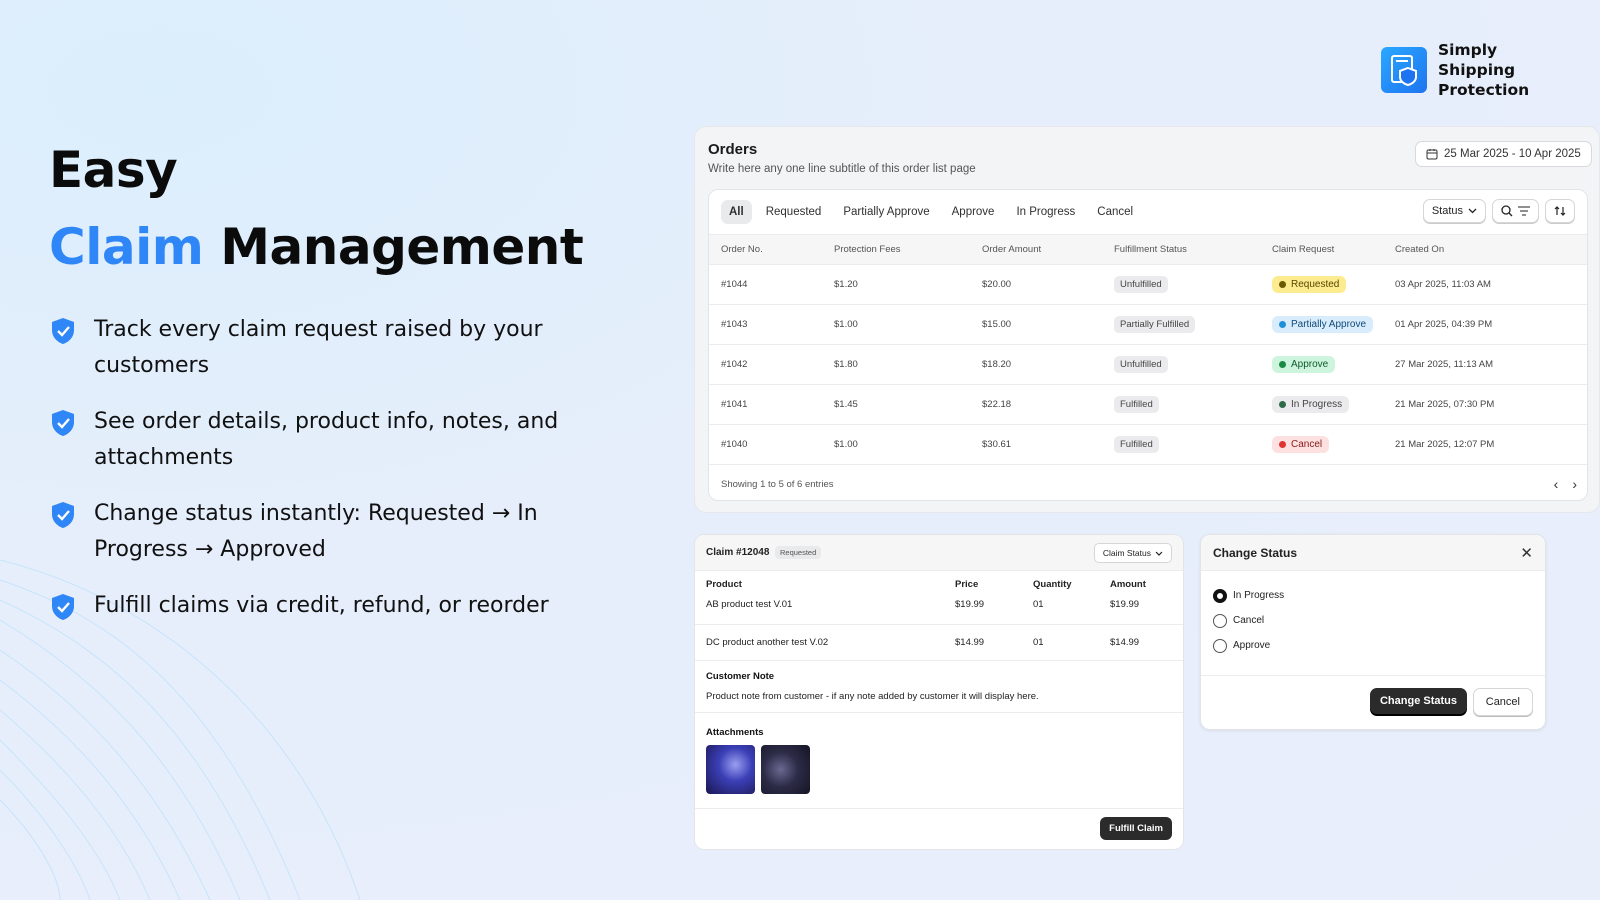 This screenshot has width=1600, height=900. What do you see at coordinates (1515, 211) in the screenshot?
I see `search-filter-button` at bounding box center [1515, 211].